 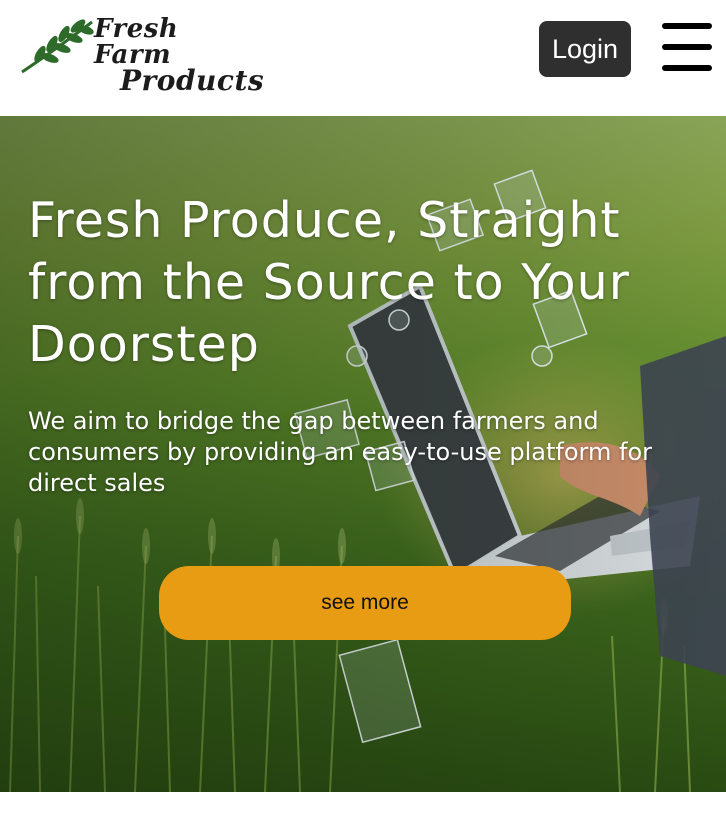 What do you see at coordinates (687, 68) in the screenshot?
I see `menu-bar-bottom` at bounding box center [687, 68].